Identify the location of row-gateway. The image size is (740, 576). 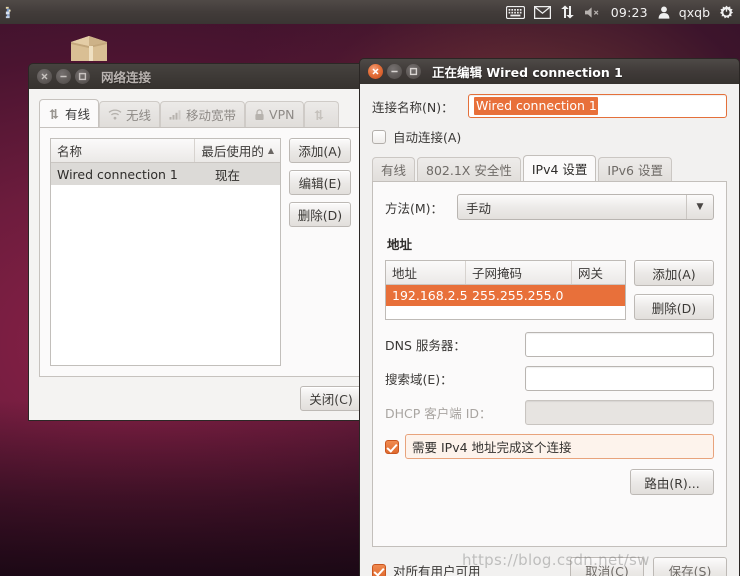
(598, 295).